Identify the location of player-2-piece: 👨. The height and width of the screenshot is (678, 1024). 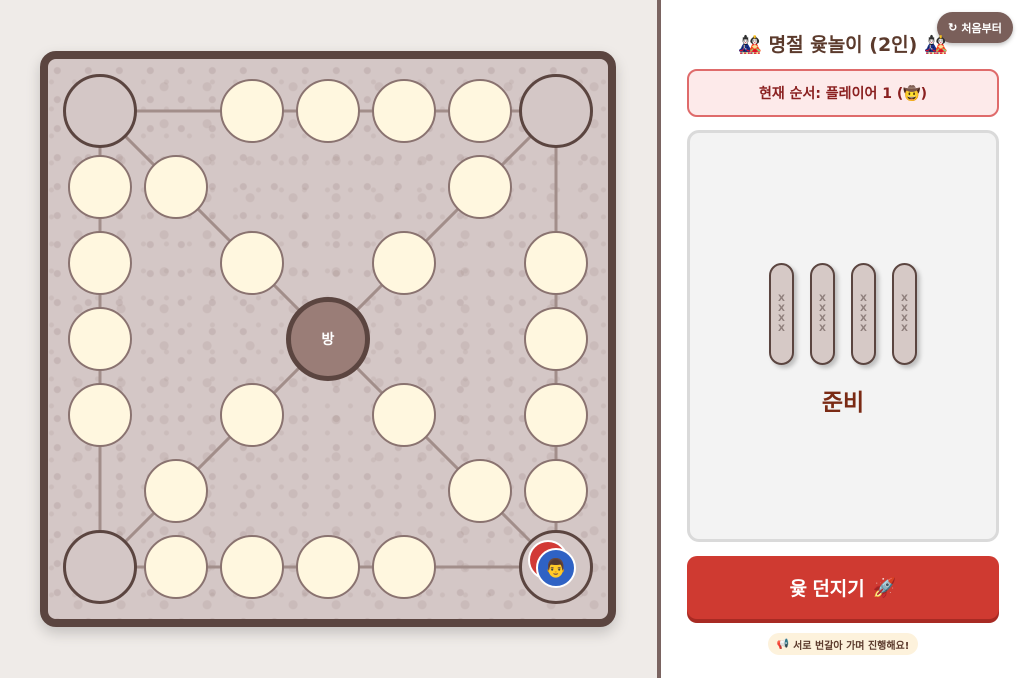
(556, 568).